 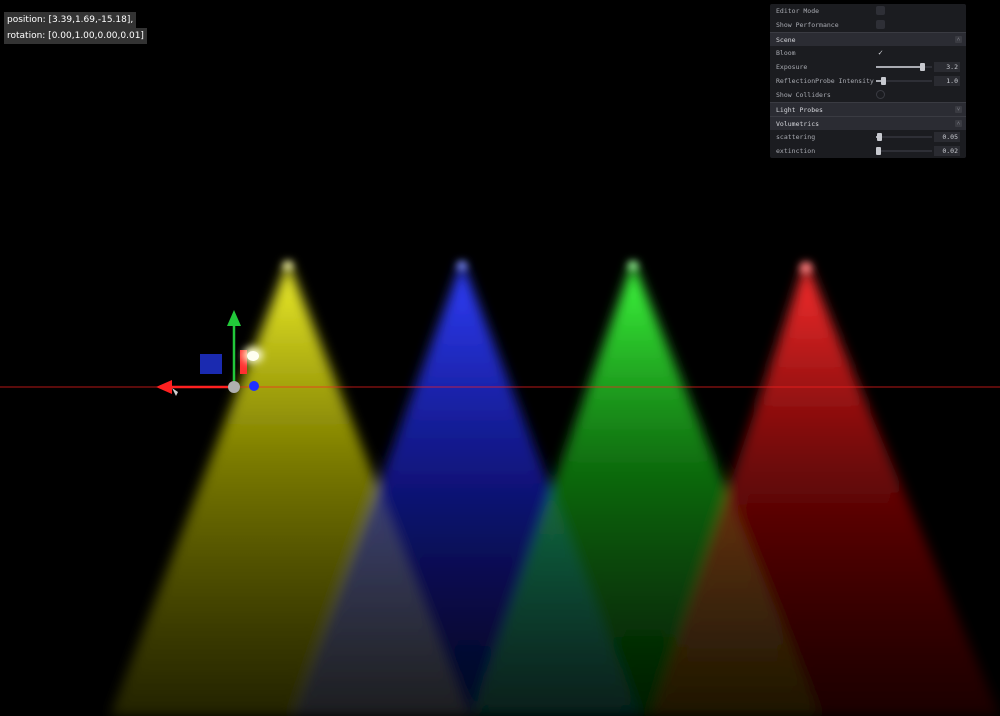 What do you see at coordinates (868, 11) in the screenshot?
I see `editor-mode-row: Editor Mode` at bounding box center [868, 11].